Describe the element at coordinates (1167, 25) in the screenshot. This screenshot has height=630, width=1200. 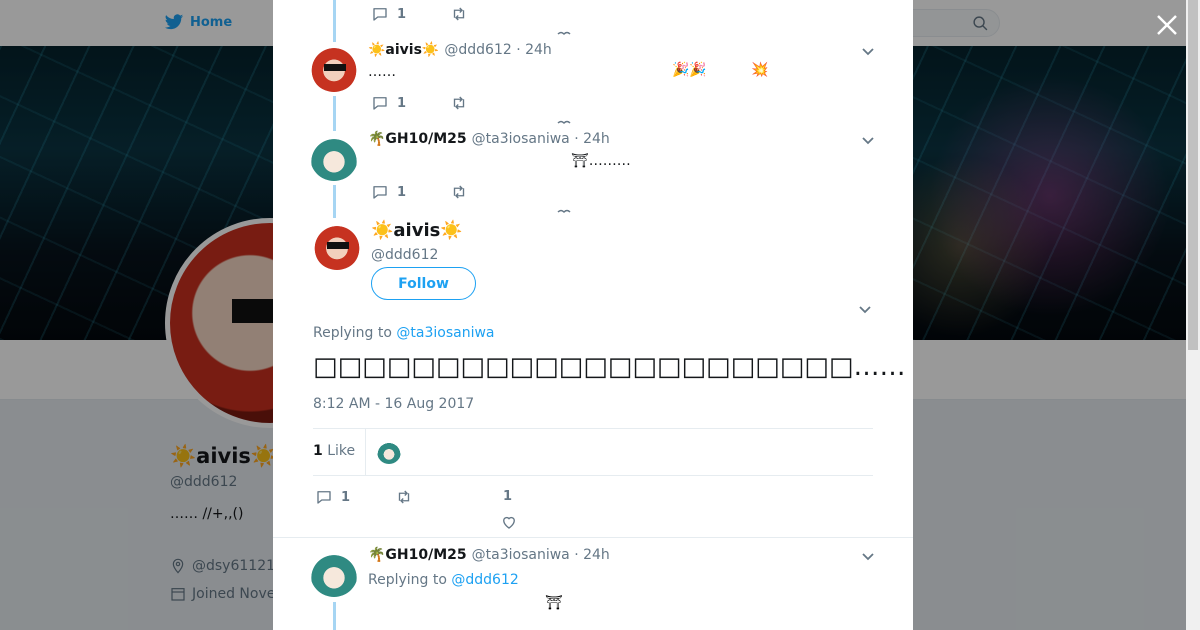
I see `close-icon` at that location.